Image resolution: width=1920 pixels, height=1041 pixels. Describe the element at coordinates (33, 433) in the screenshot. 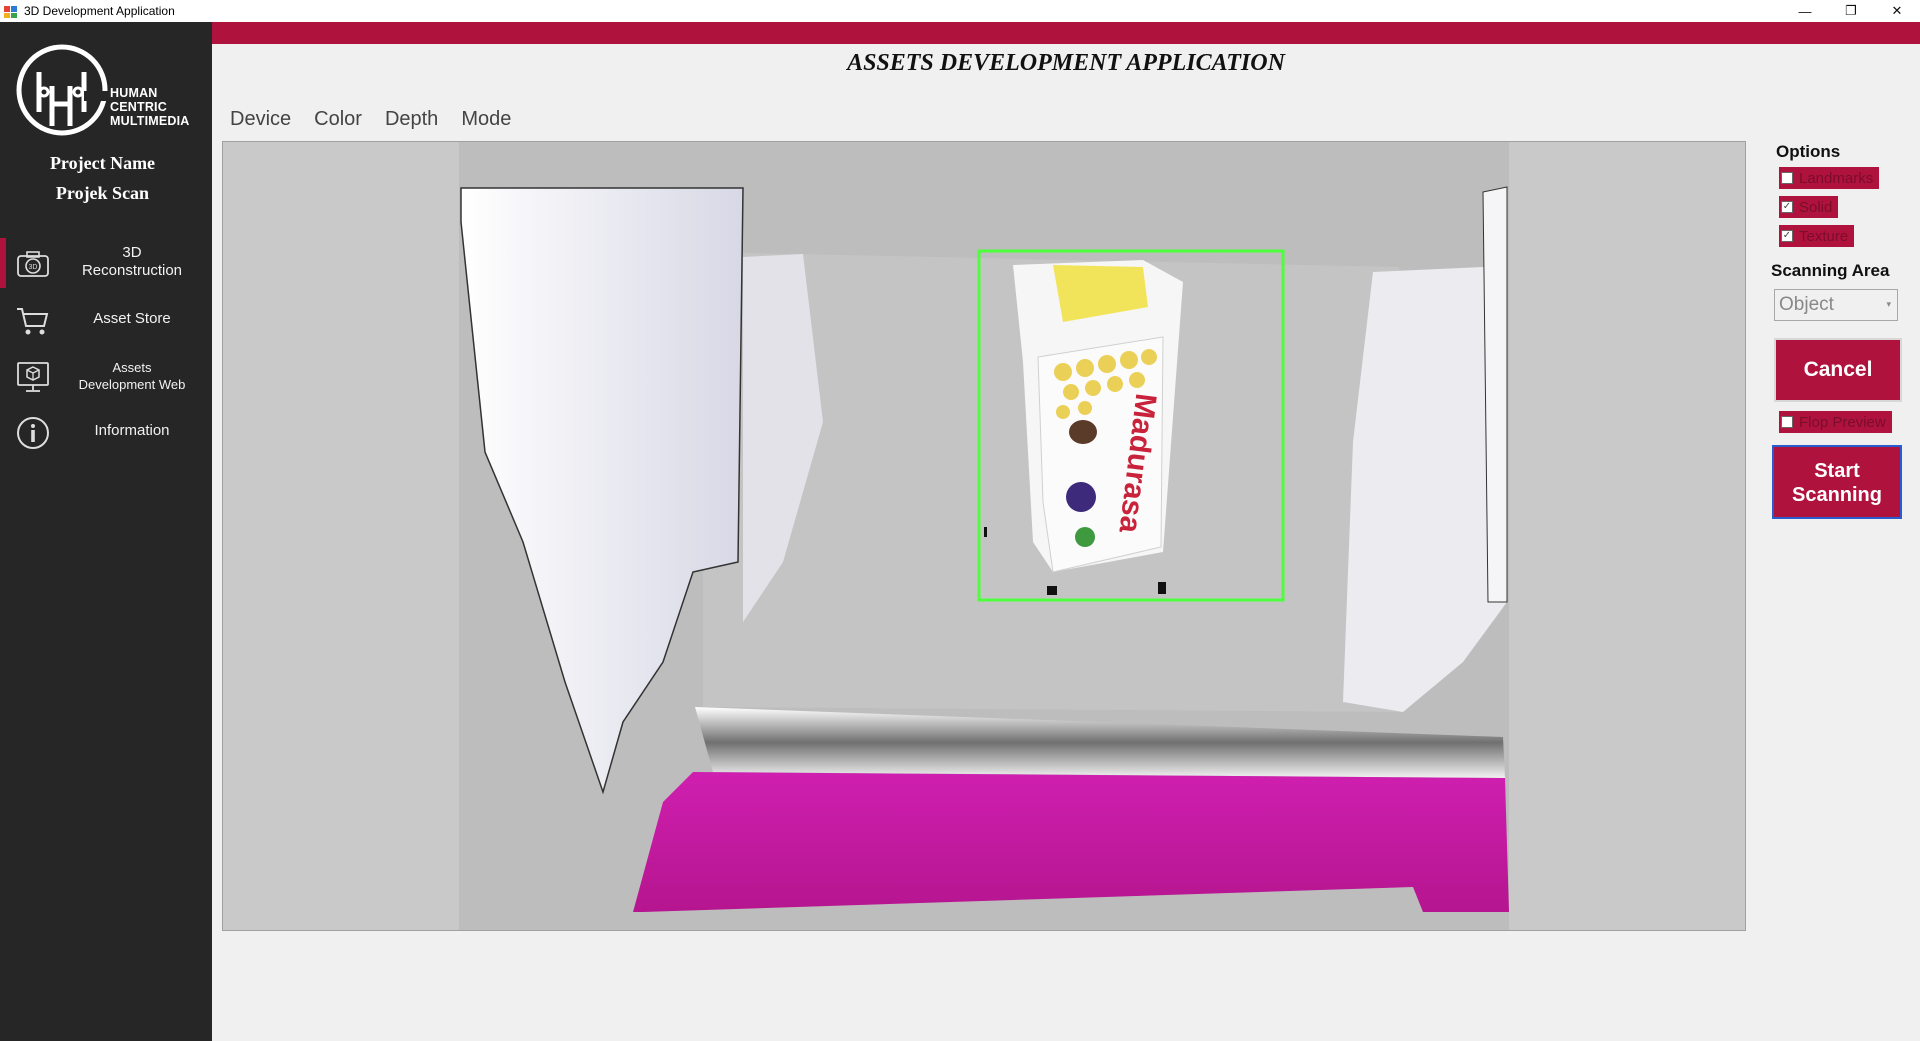

I see `info-icon` at that location.